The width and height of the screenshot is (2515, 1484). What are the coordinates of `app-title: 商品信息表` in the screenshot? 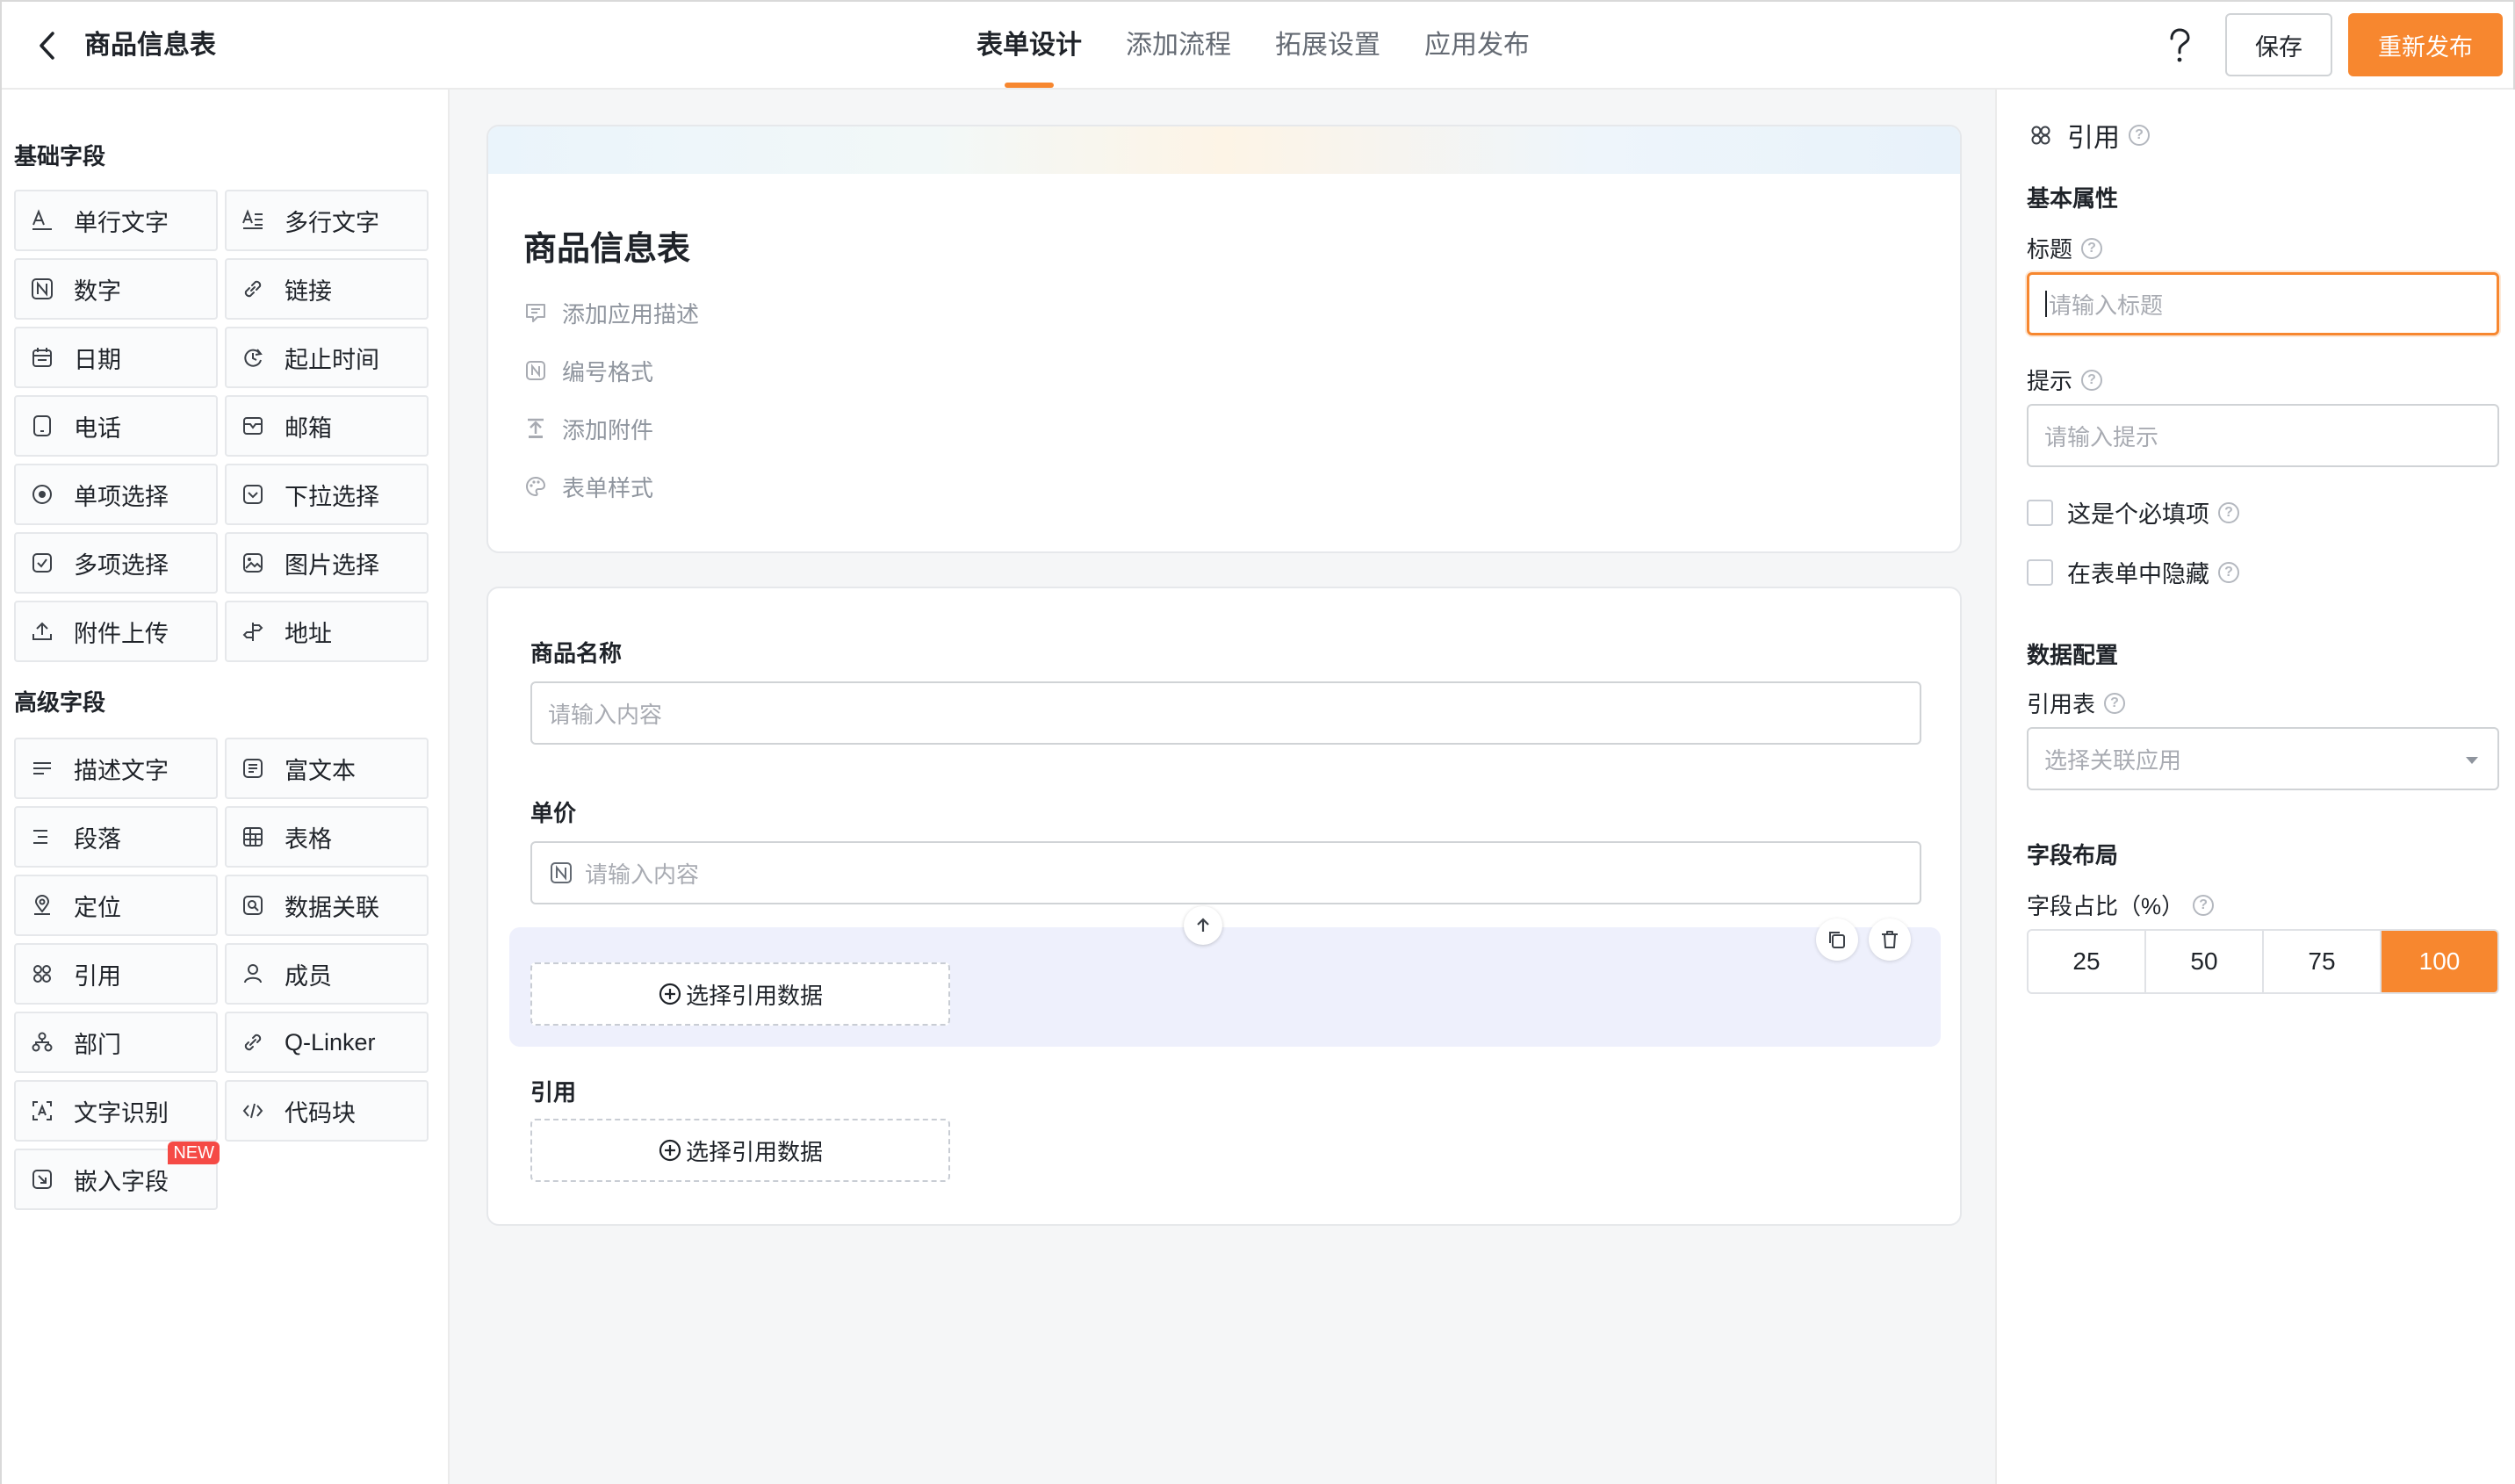 It's located at (150, 45).